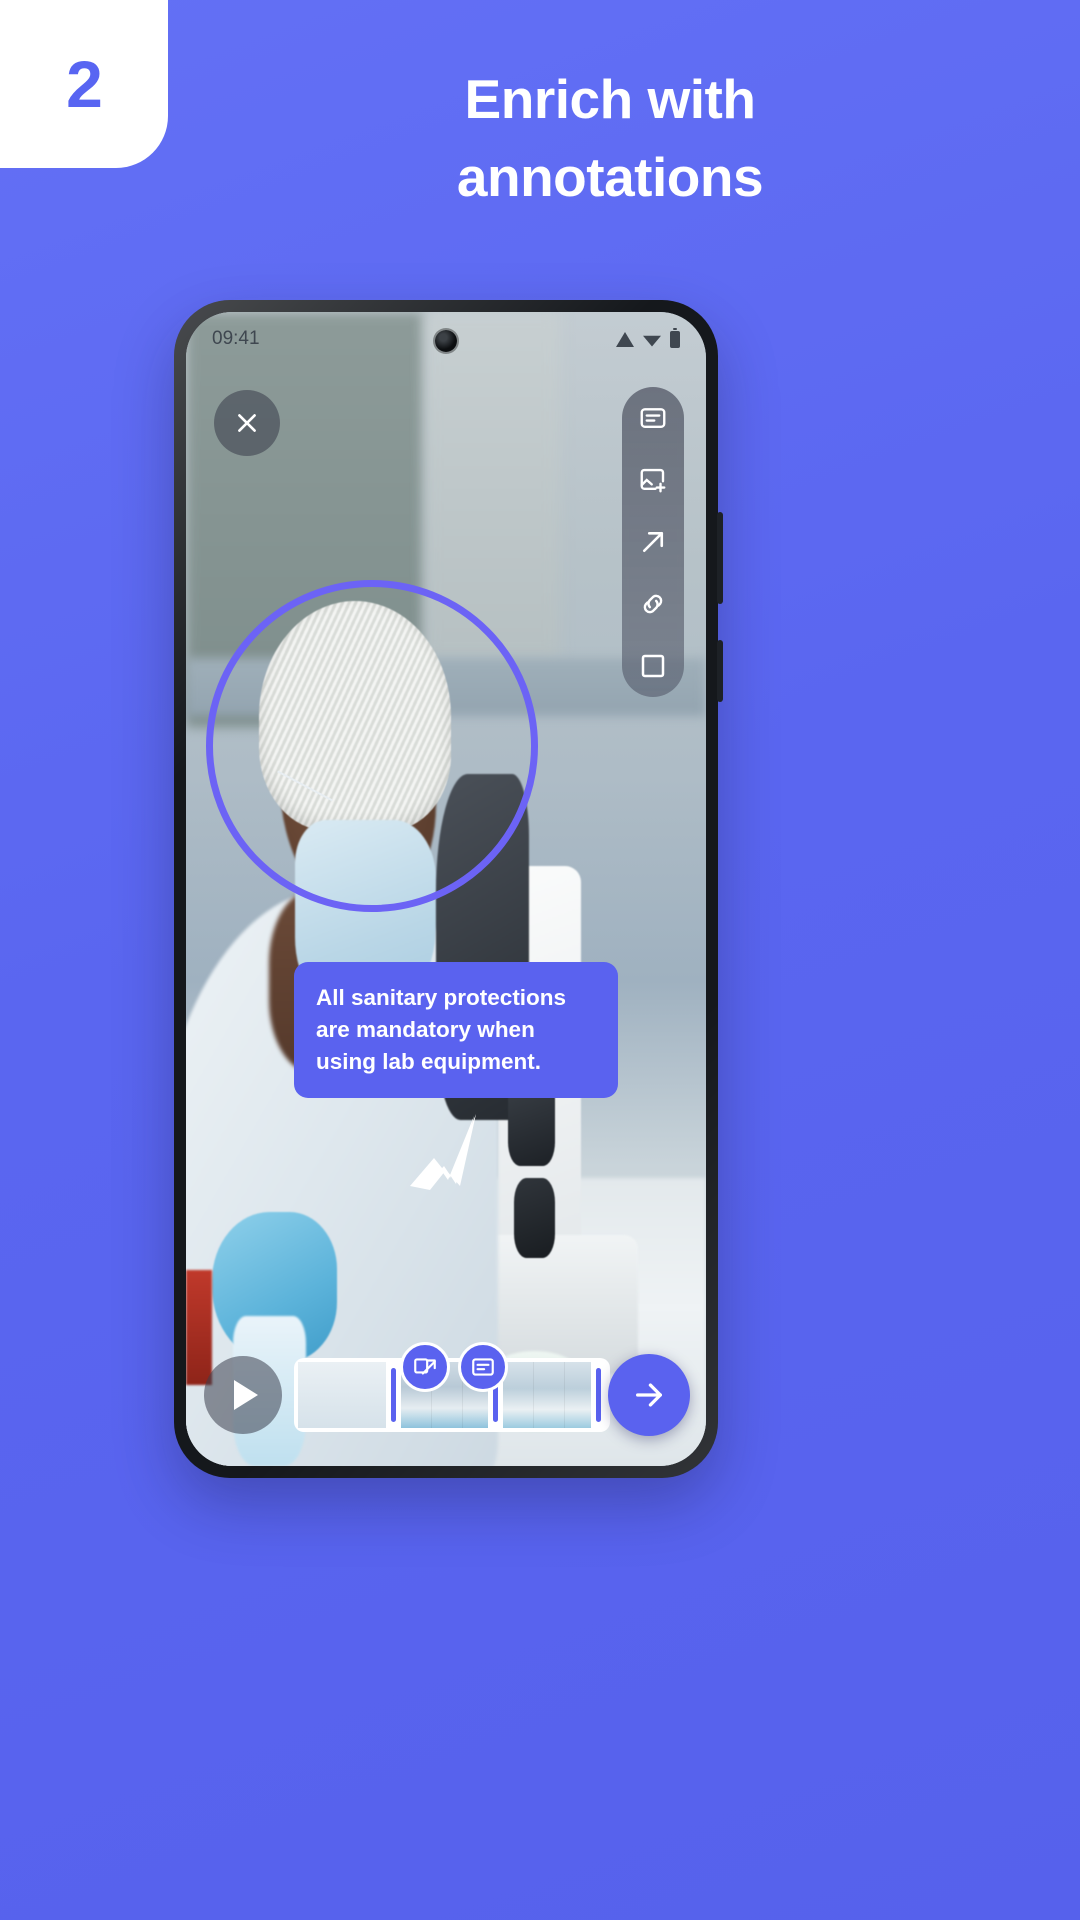 Image resolution: width=1080 pixels, height=1920 pixels. I want to click on timeline-filmstrip, so click(452, 1395).